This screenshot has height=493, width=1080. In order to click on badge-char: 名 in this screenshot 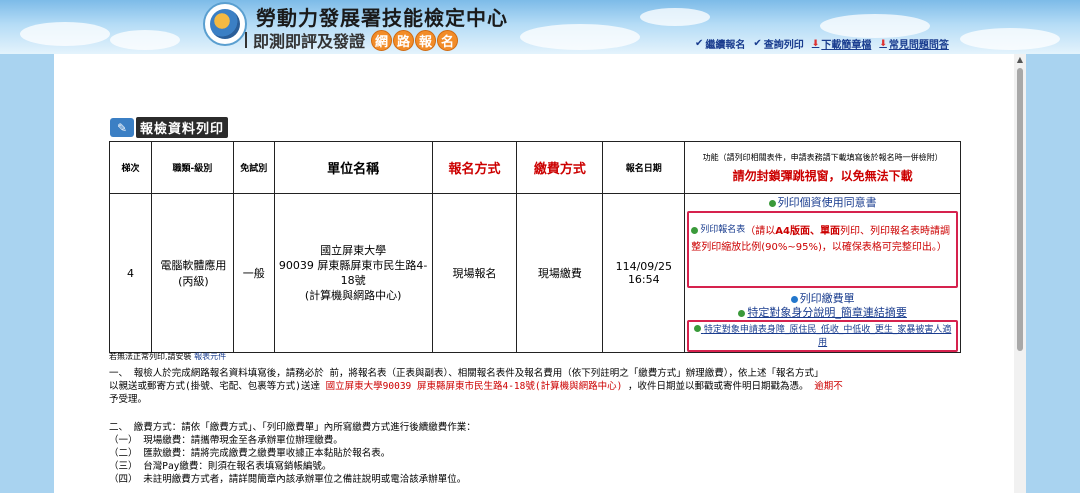, I will do `click(448, 40)`.